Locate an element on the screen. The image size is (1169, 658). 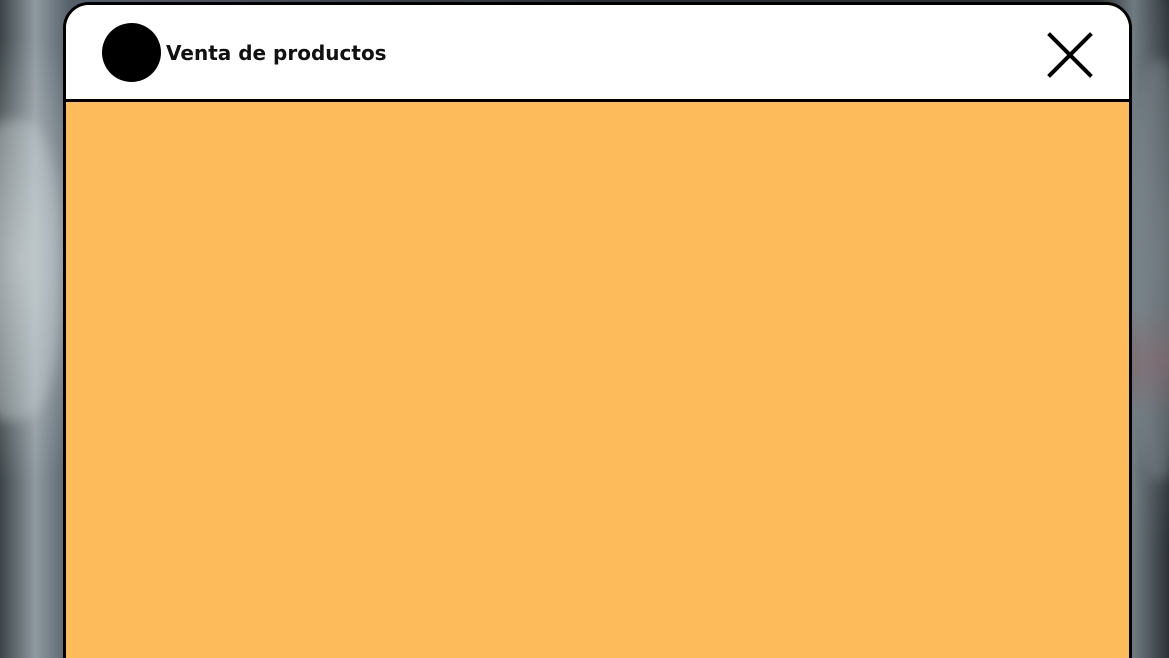
close-icon is located at coordinates (1070, 55).